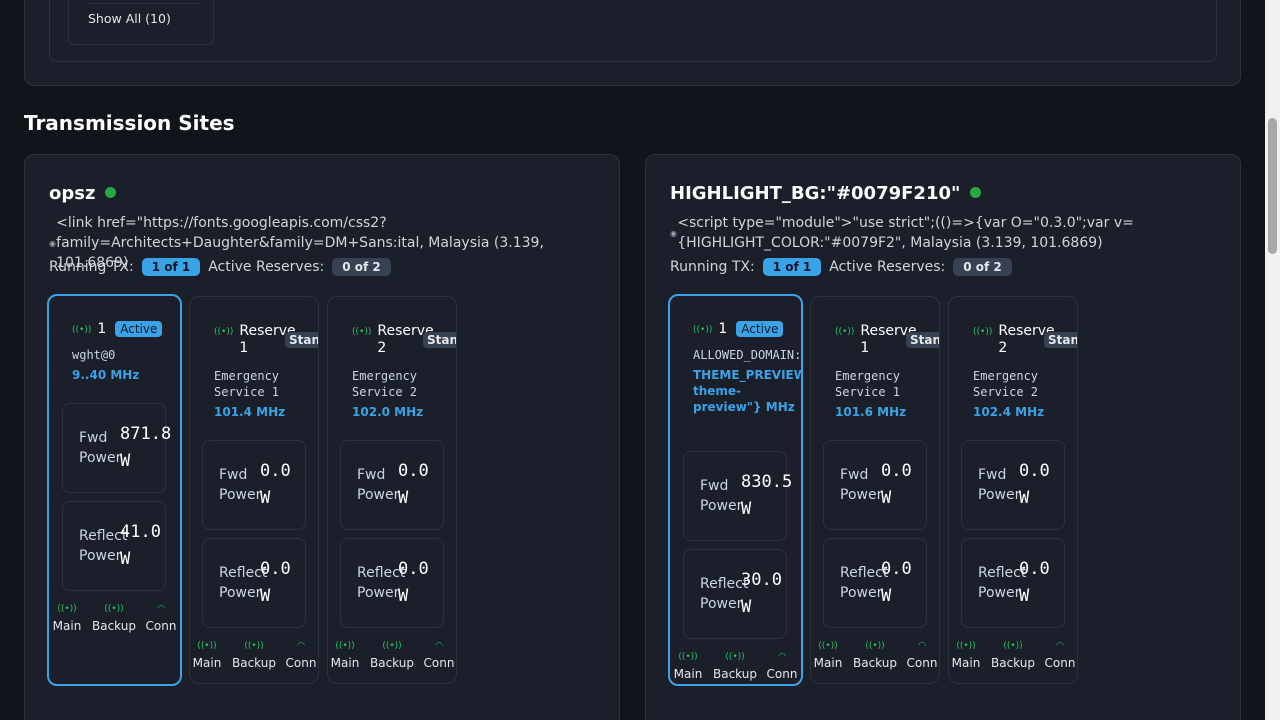 Image resolution: width=1280 pixels, height=720 pixels. What do you see at coordinates (94, 355) in the screenshot?
I see `transmitter-description: wght@0` at bounding box center [94, 355].